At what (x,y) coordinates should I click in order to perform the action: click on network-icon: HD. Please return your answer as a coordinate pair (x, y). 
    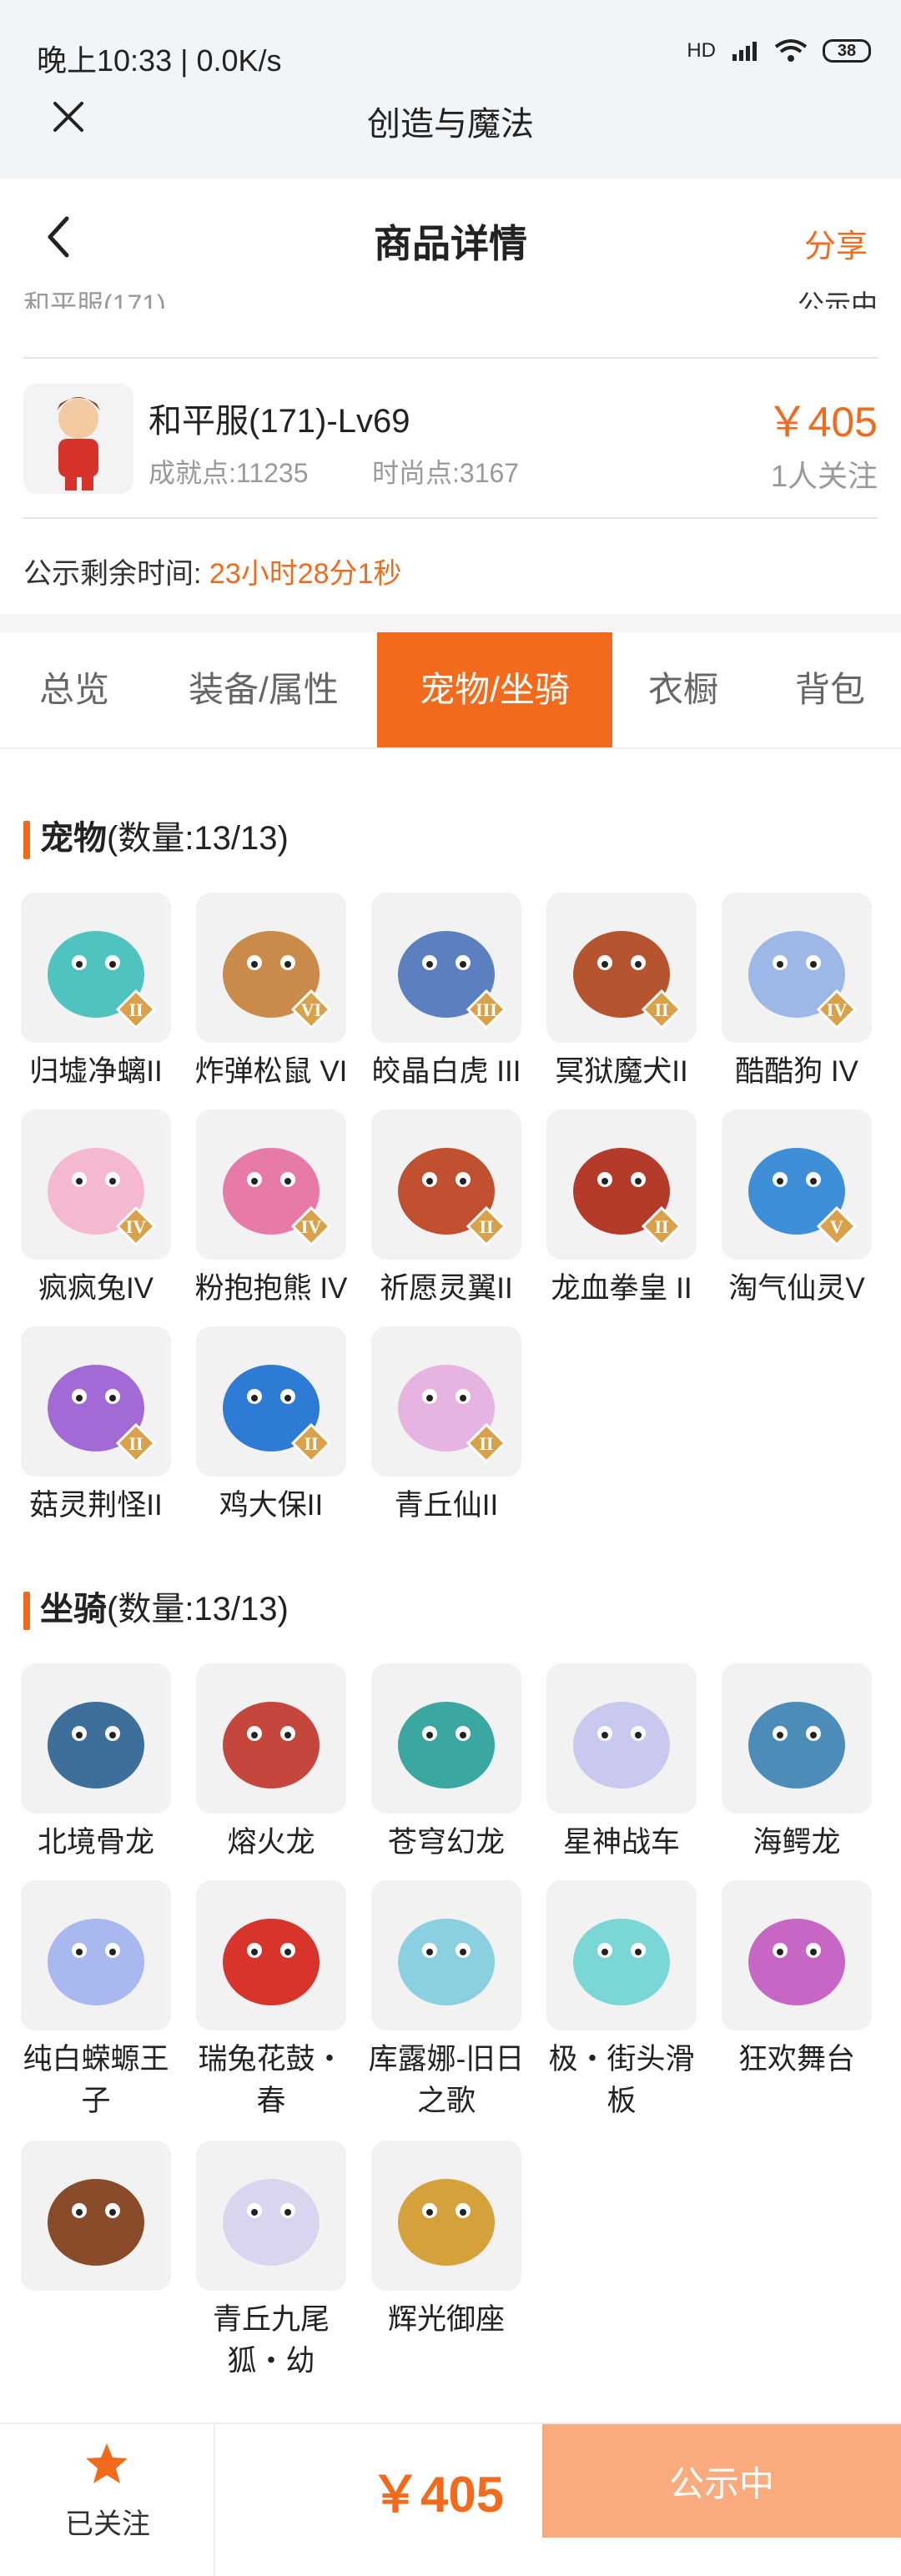
    Looking at the image, I should click on (701, 50).